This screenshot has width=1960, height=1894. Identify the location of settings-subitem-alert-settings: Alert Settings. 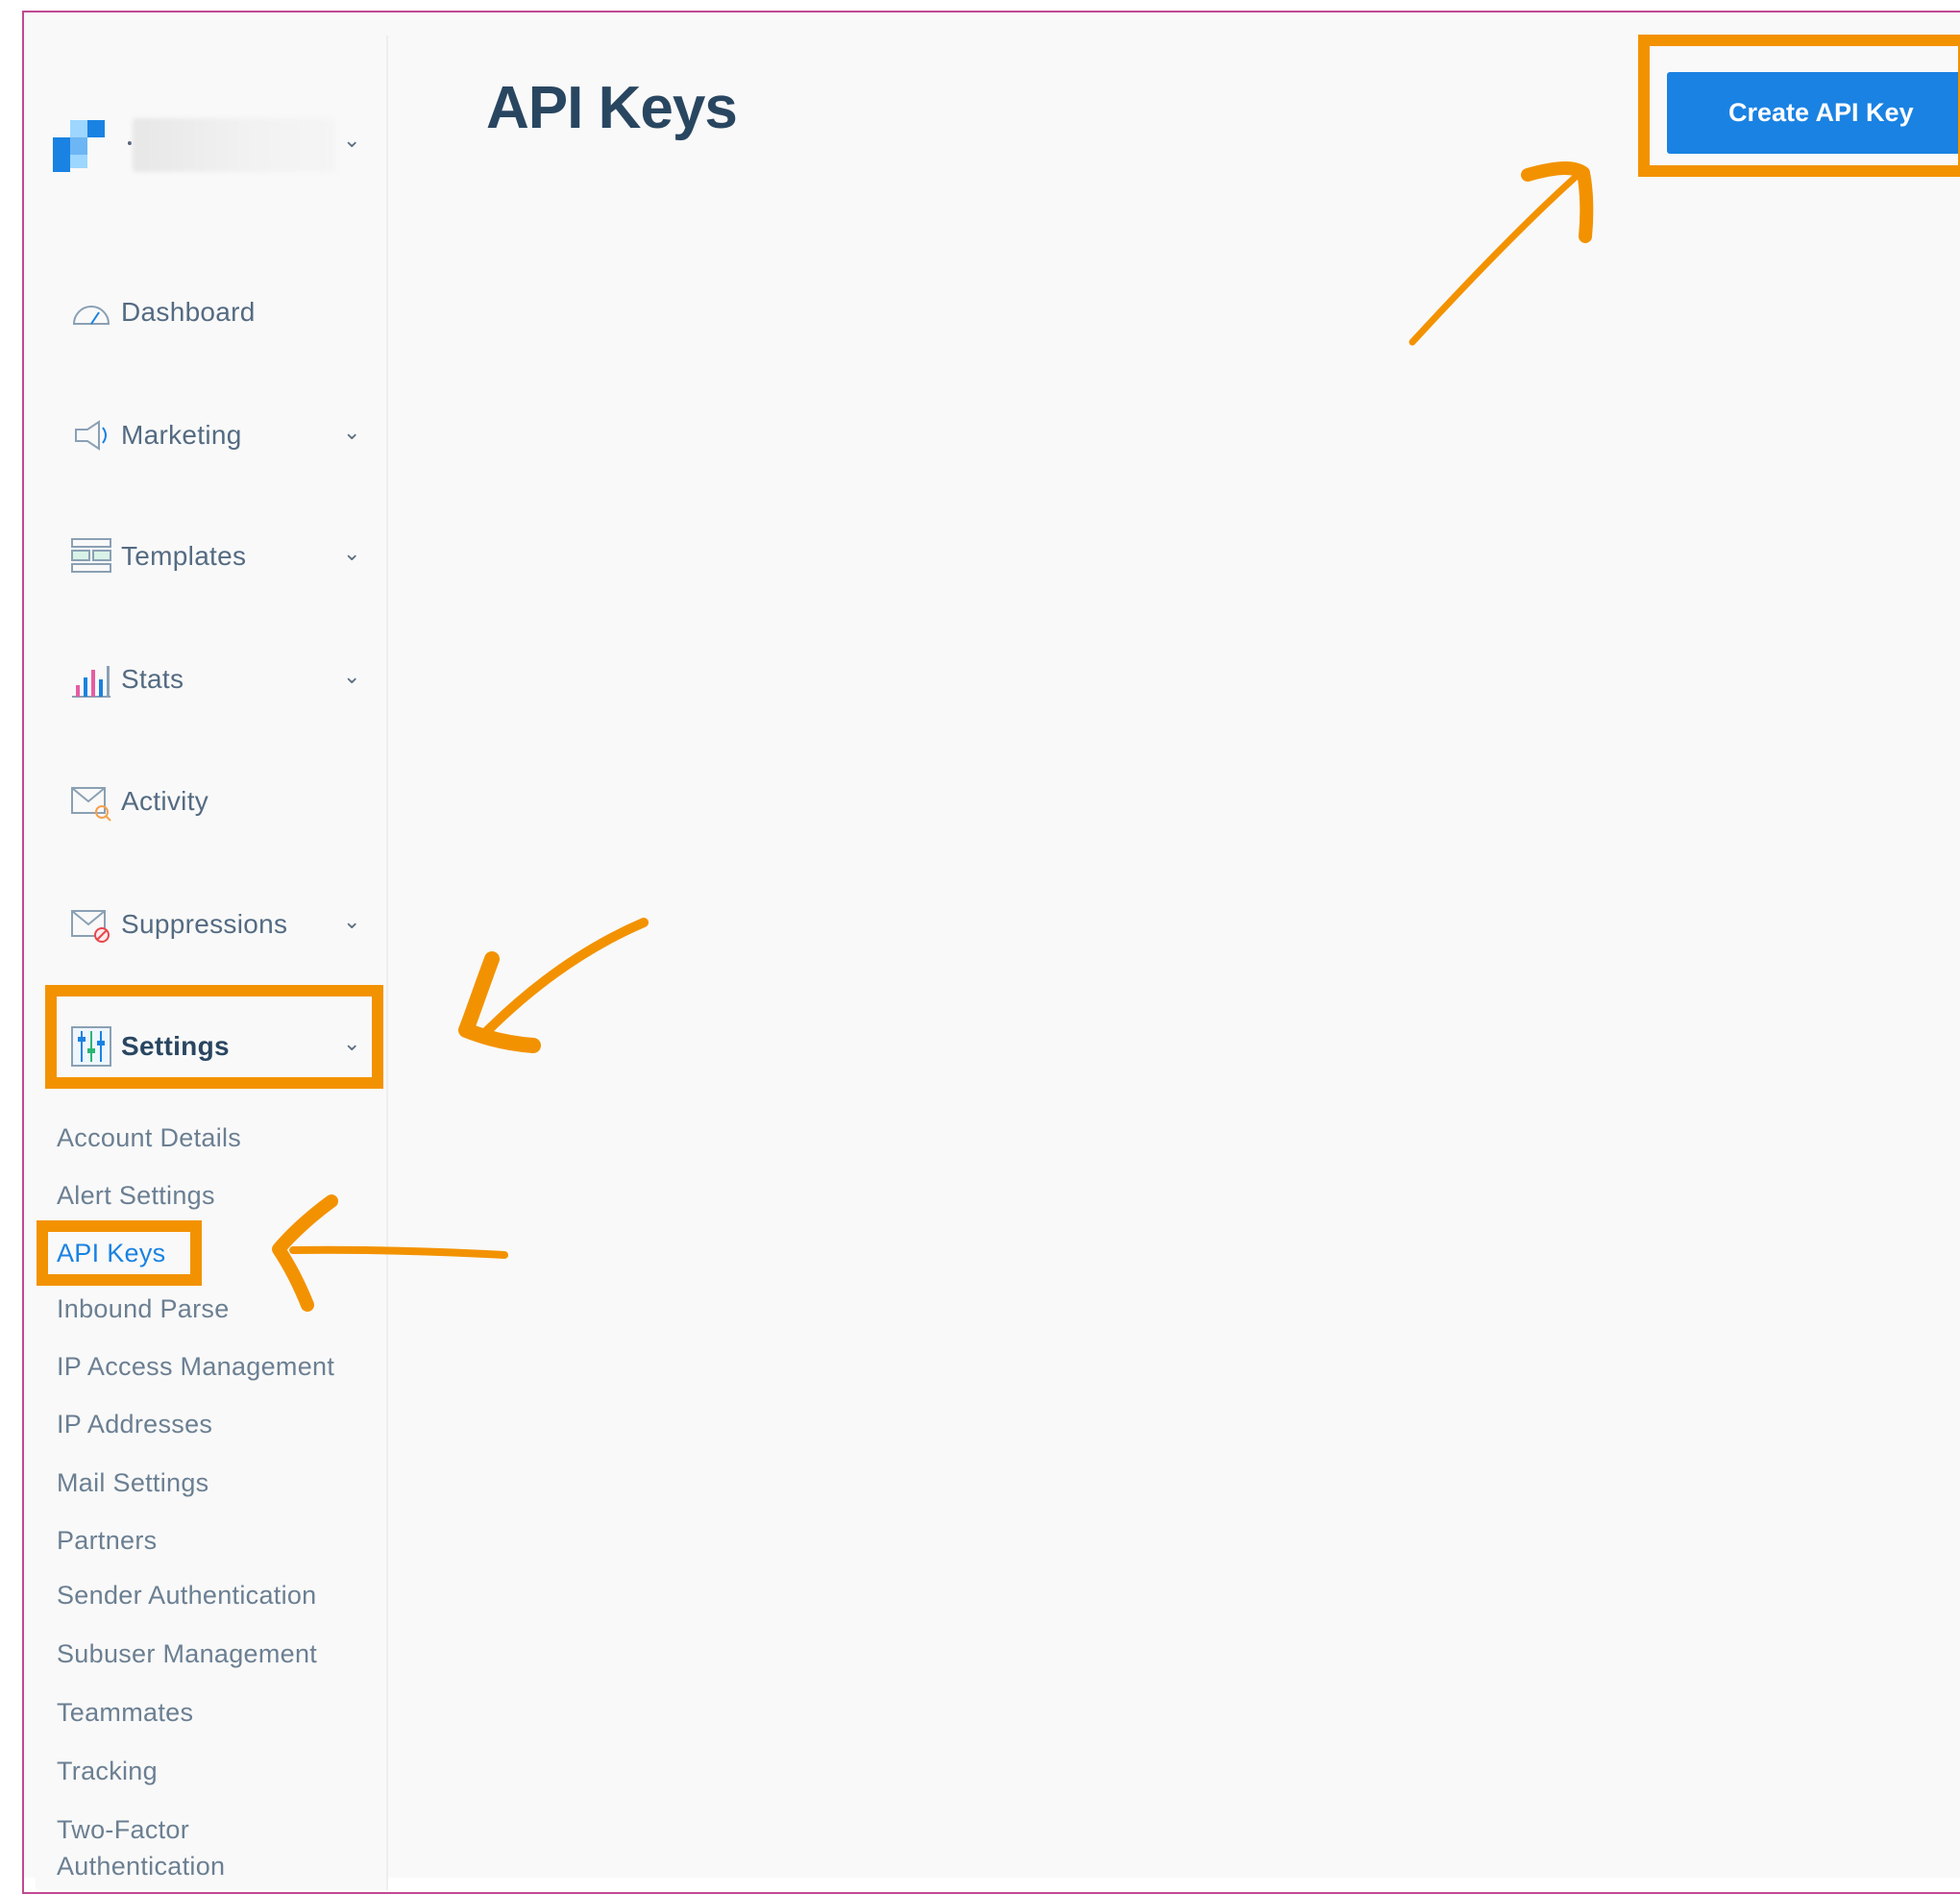
(136, 1195).